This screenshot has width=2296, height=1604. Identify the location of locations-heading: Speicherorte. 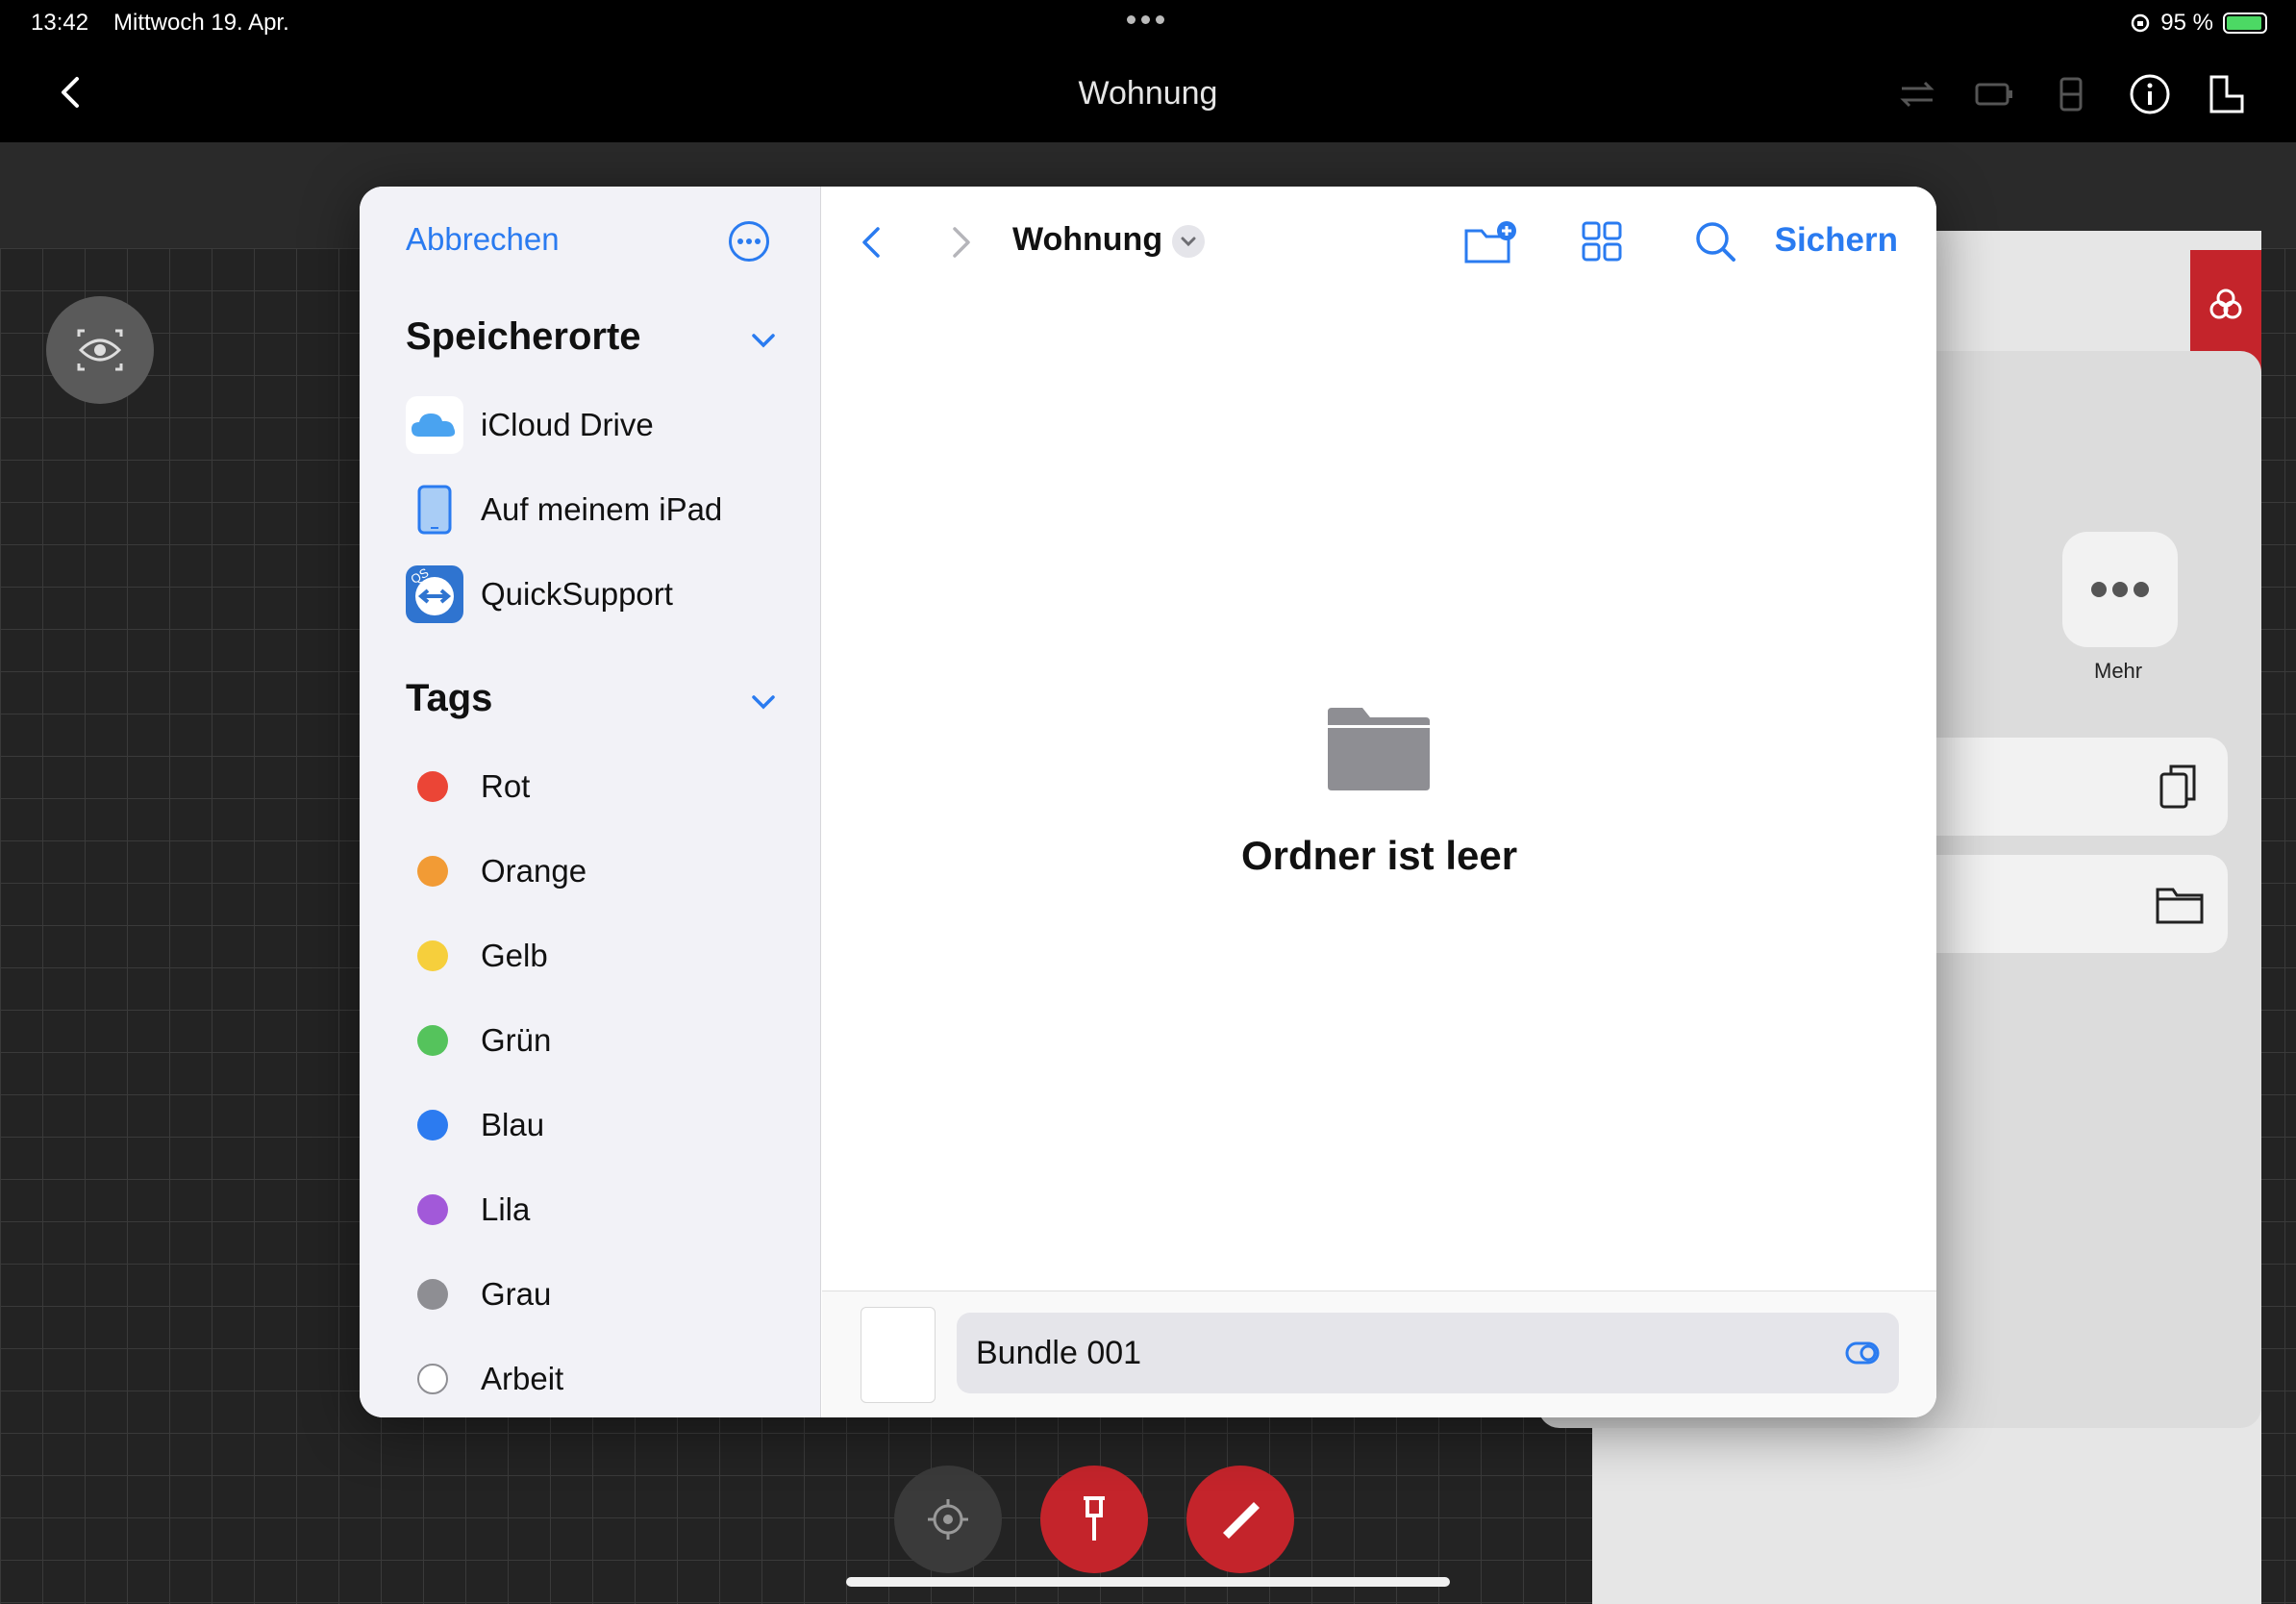
(523, 336).